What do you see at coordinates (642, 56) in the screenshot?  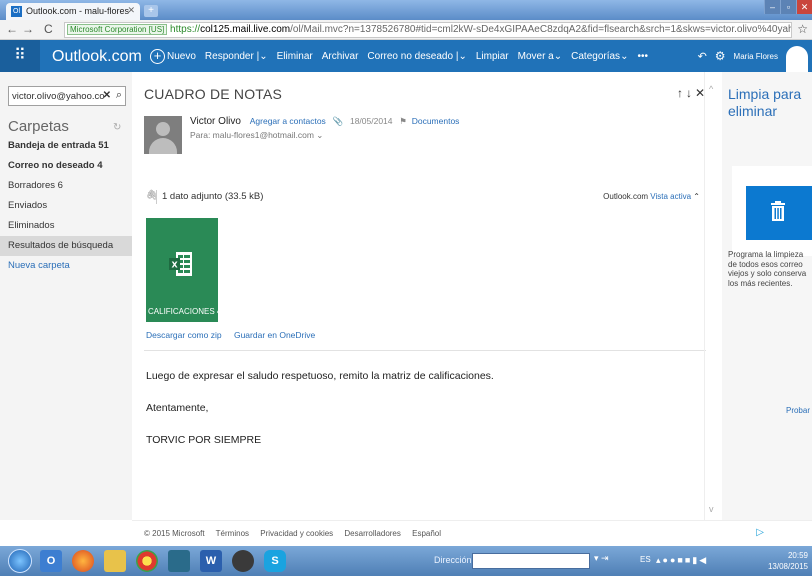 I see `more-options-button: •••` at bounding box center [642, 56].